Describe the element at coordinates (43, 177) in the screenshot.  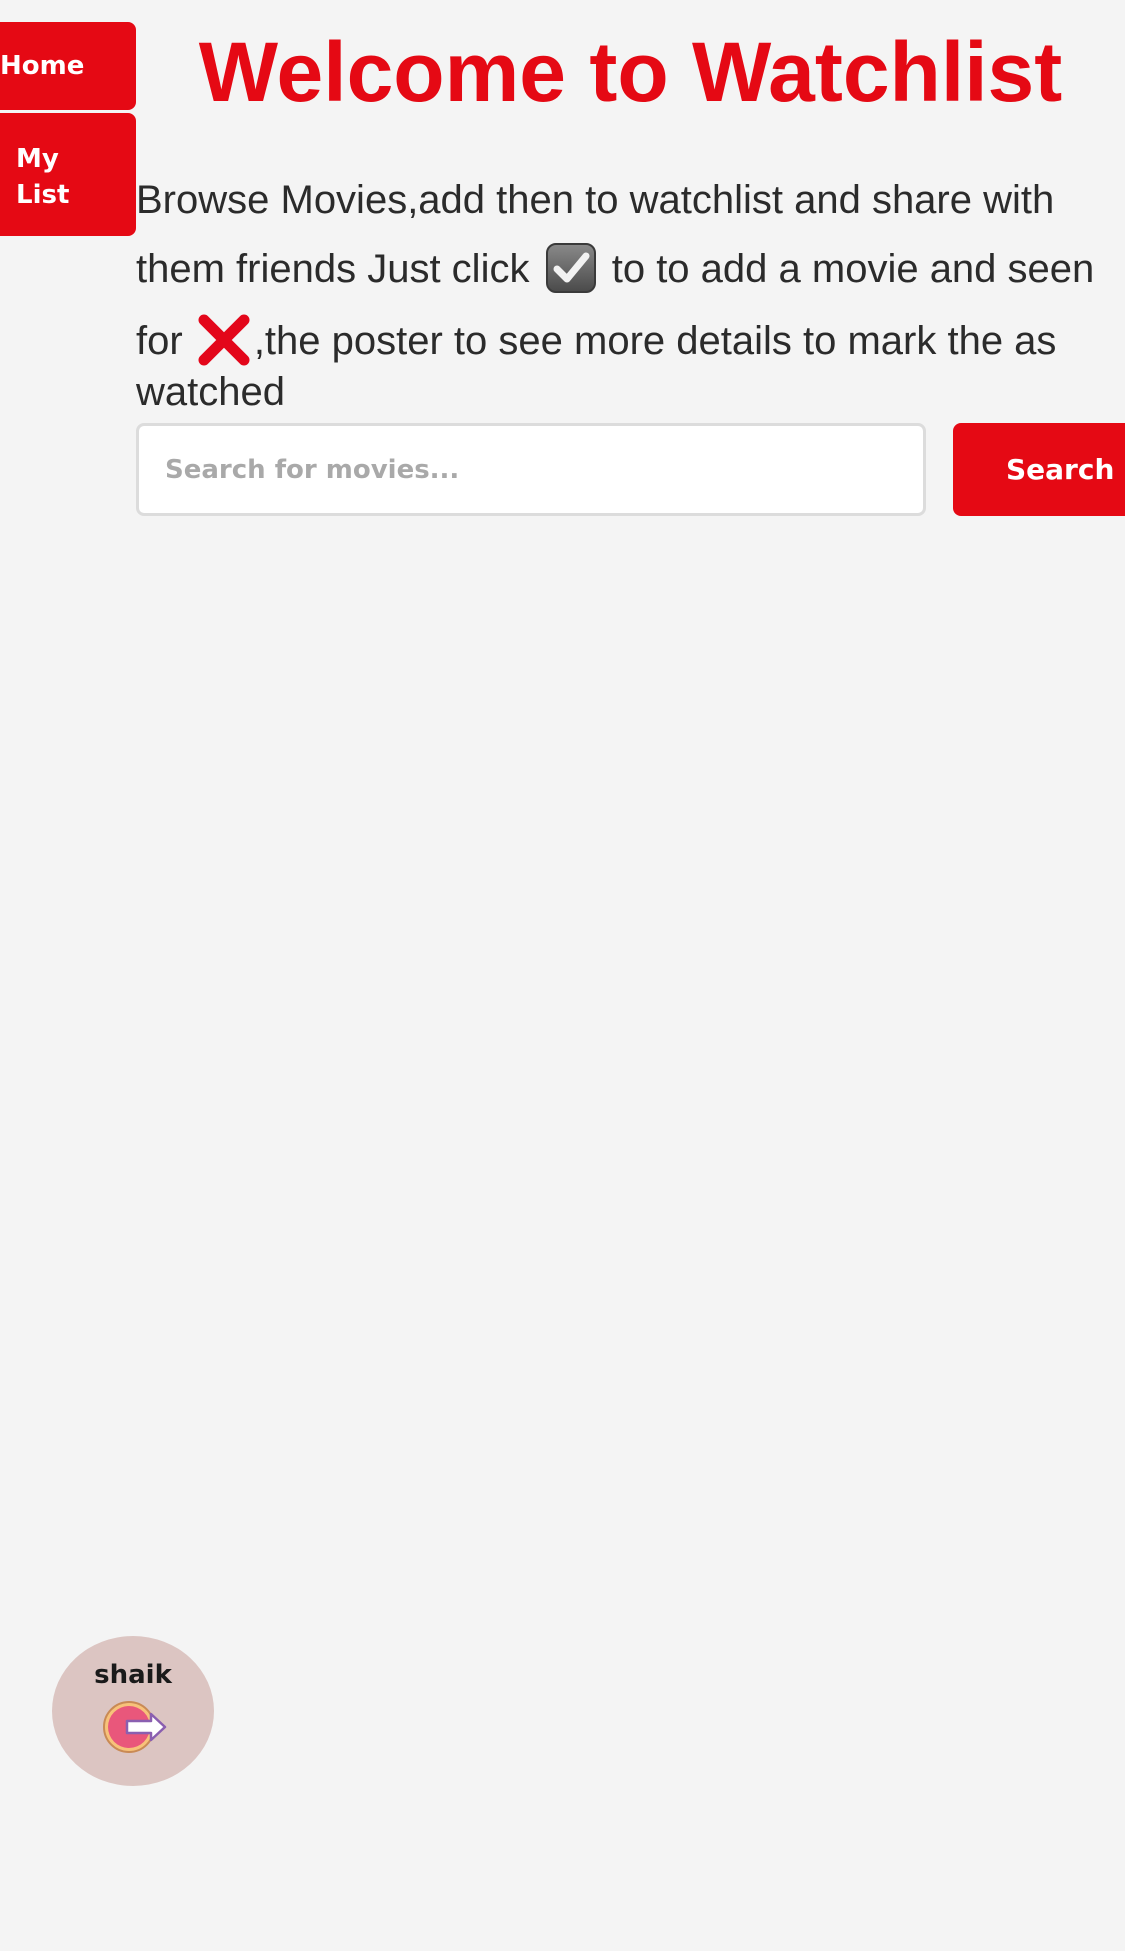
I see `nav-my-list-label: My List` at that location.